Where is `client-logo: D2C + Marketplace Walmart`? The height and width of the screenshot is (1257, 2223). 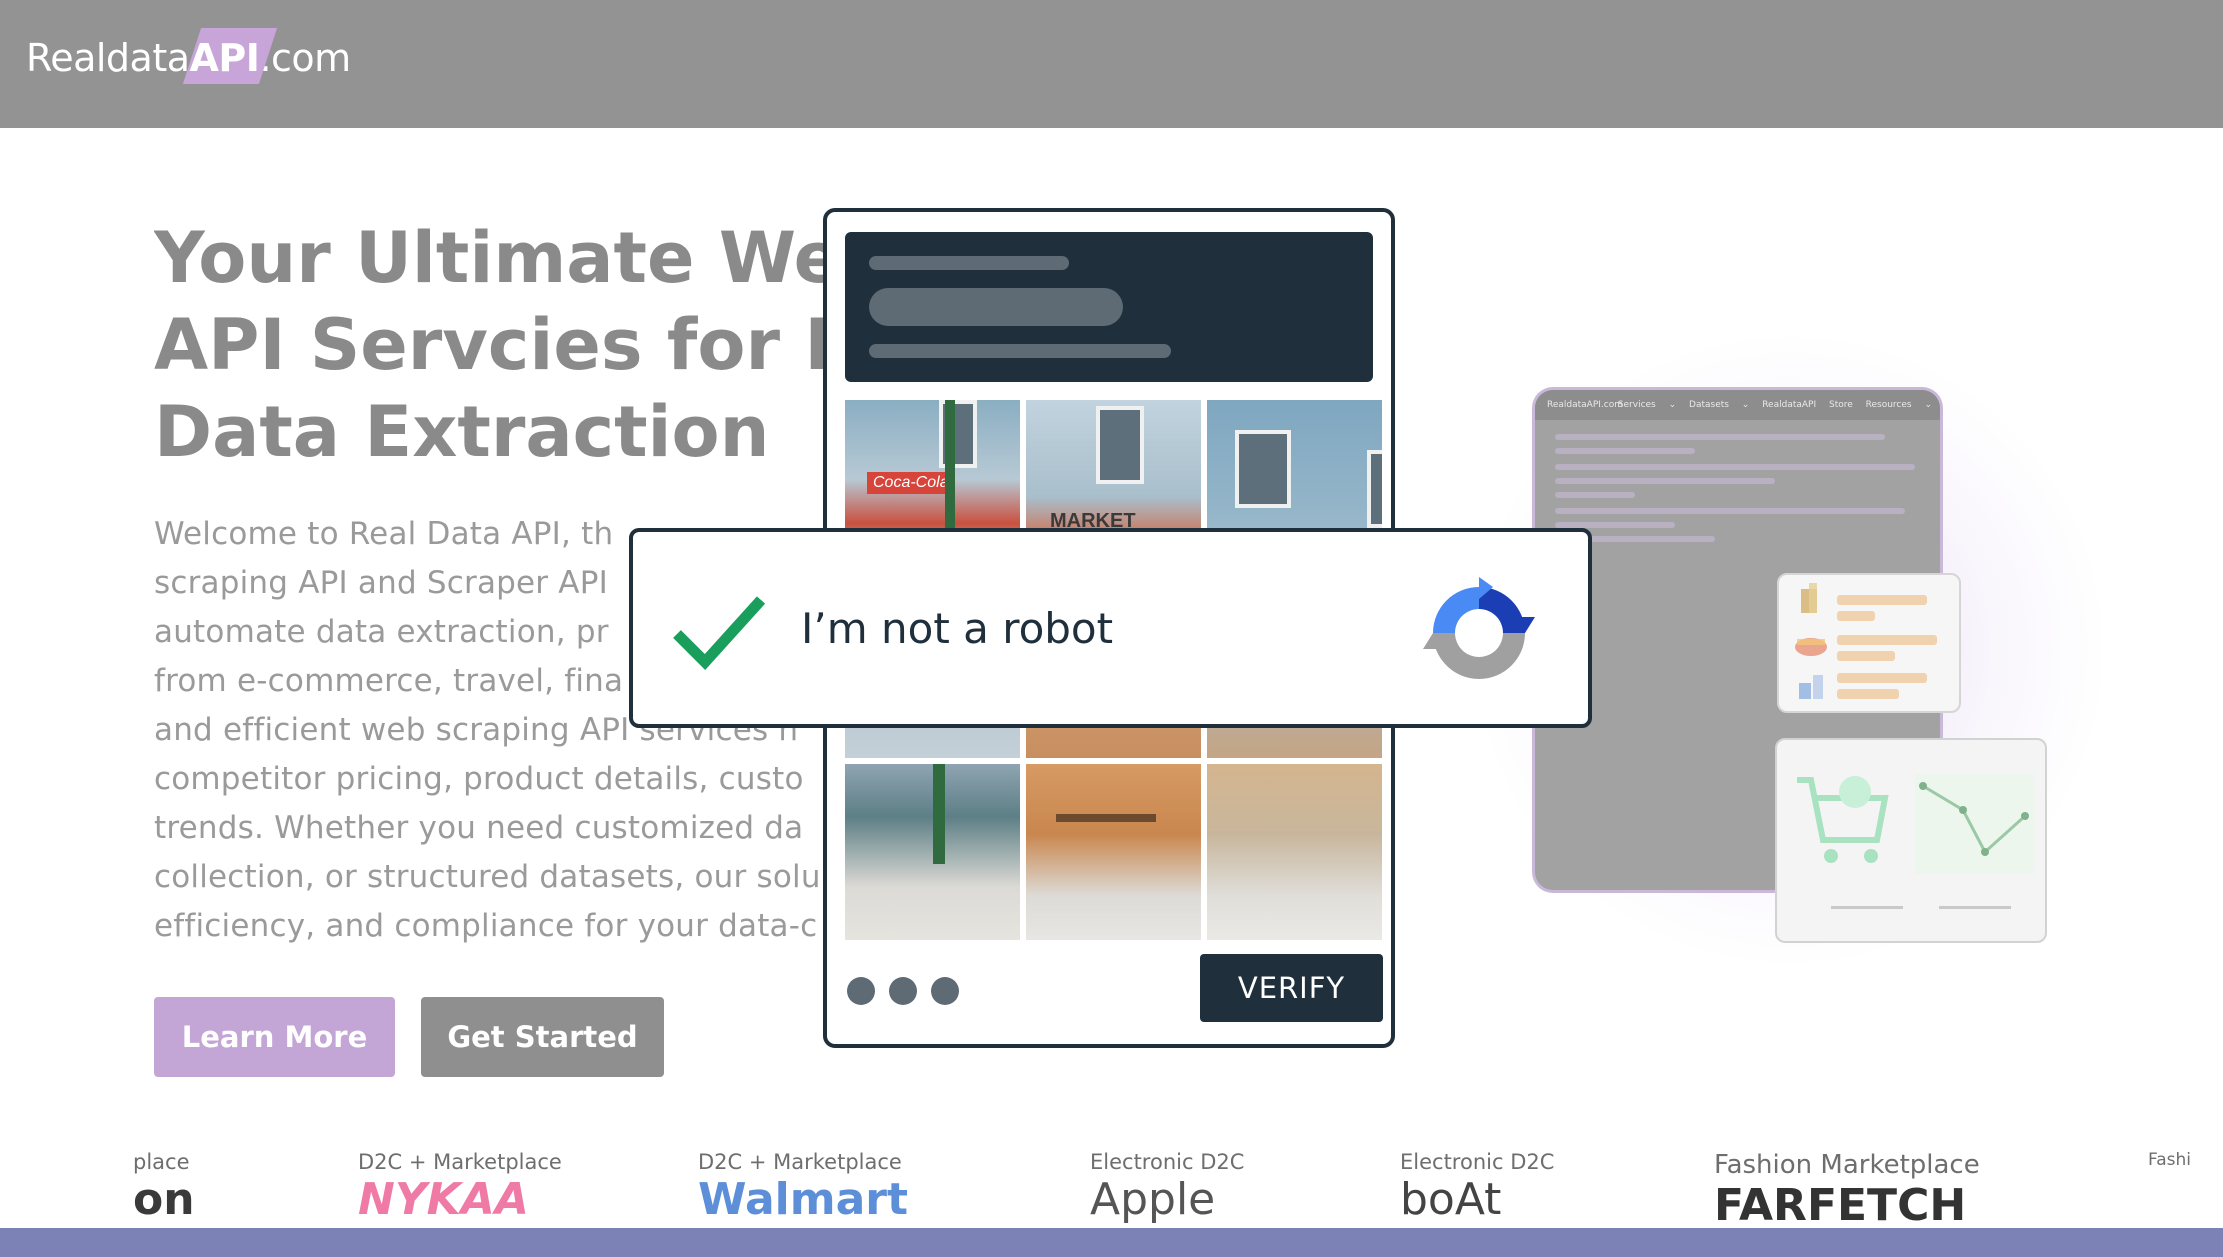
client-logo: D2C + Marketplace Walmart is located at coordinates (803, 1186).